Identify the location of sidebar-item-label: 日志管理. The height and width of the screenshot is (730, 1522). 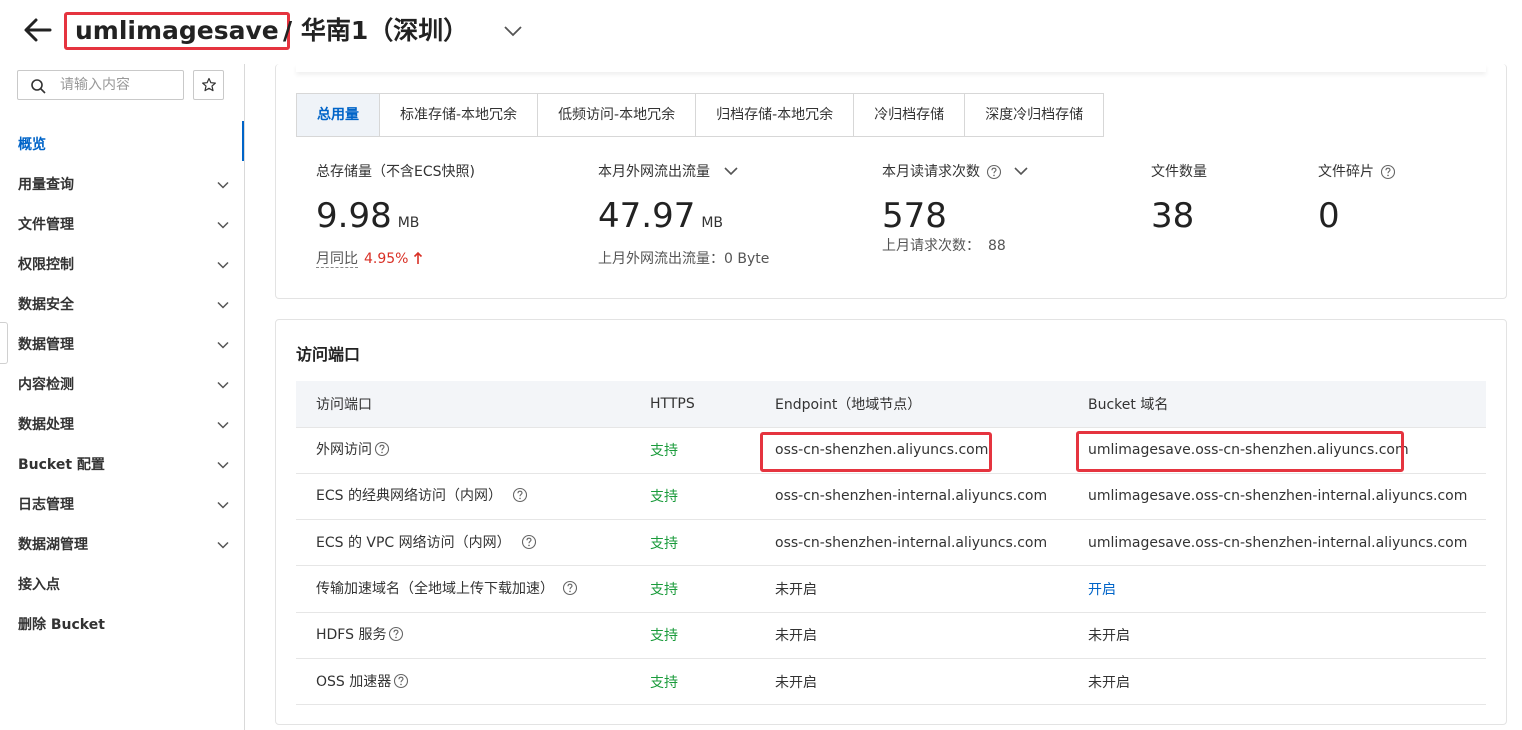
(46, 505).